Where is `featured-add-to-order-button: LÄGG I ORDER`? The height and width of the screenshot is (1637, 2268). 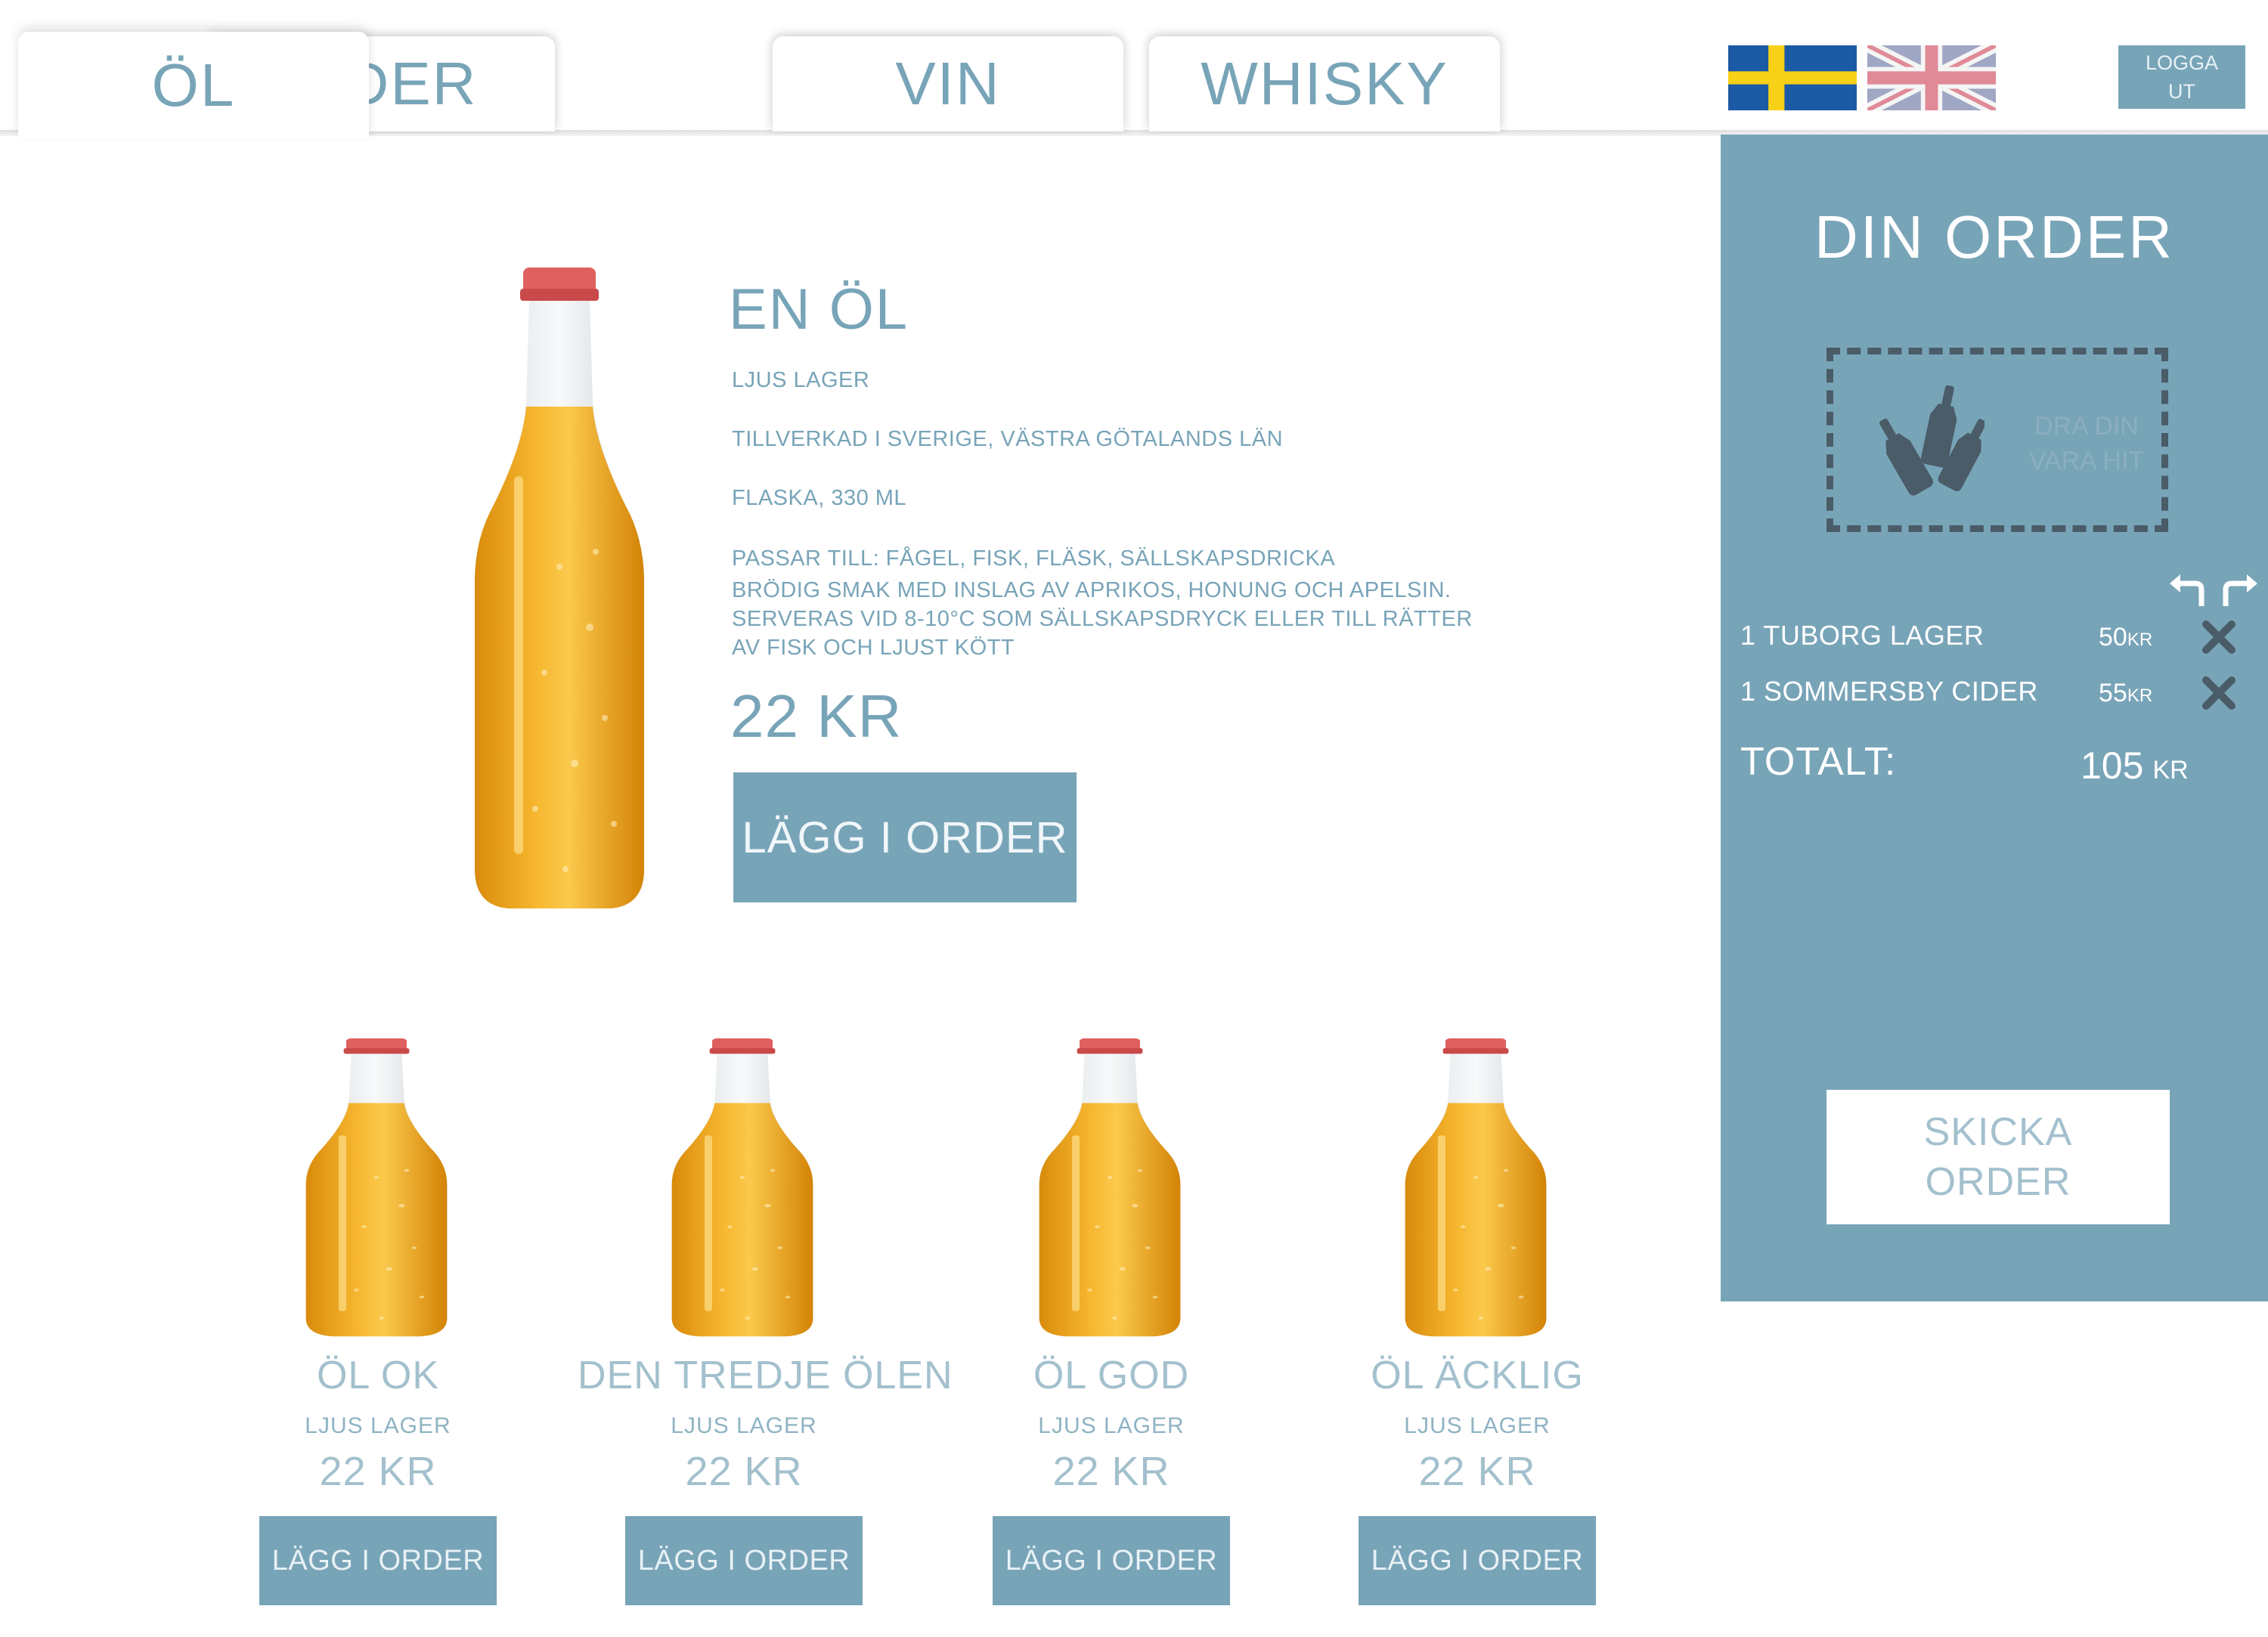 featured-add-to-order-button: LÄGG I ORDER is located at coordinates (905, 837).